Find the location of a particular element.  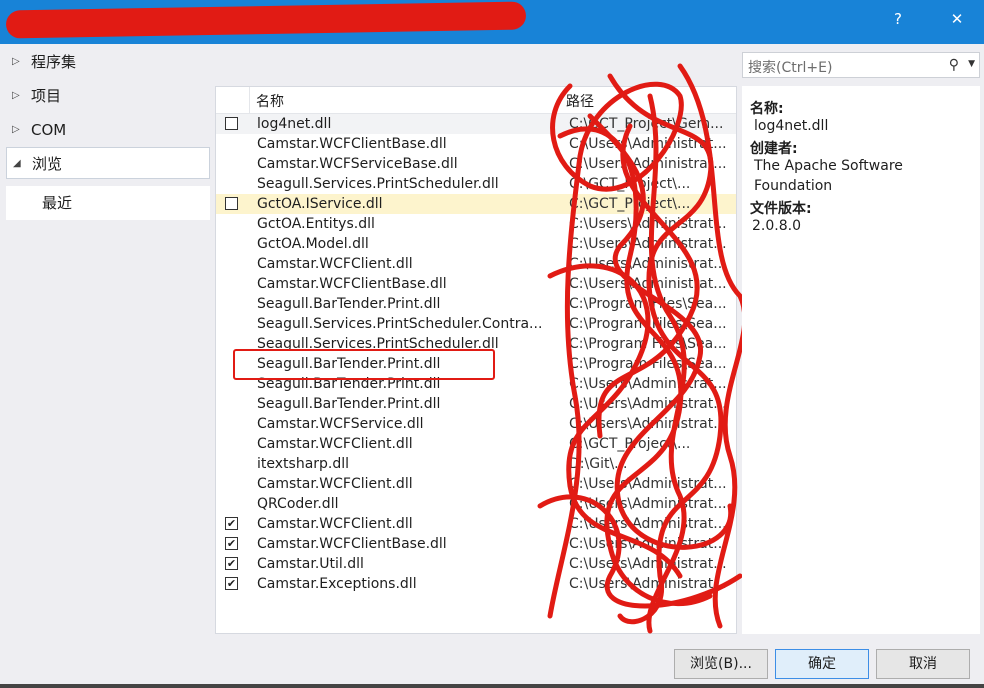

detail-version-value: 2.0.8.0 is located at coordinates (776, 226).